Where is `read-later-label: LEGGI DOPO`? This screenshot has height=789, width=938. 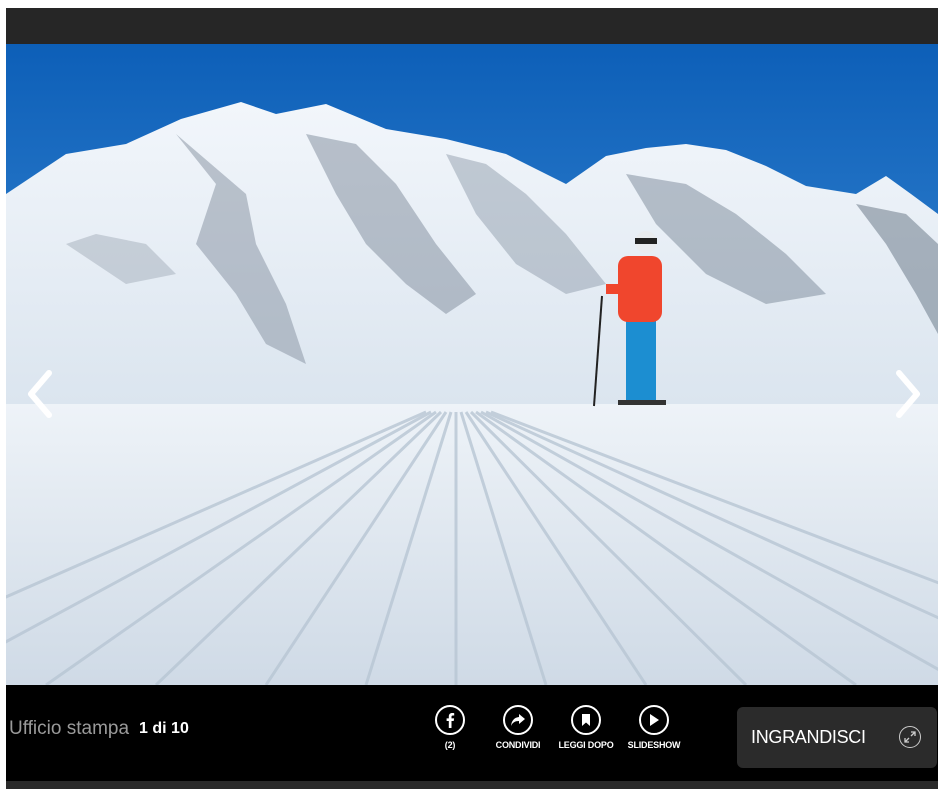 read-later-label: LEGGI DOPO is located at coordinates (586, 745).